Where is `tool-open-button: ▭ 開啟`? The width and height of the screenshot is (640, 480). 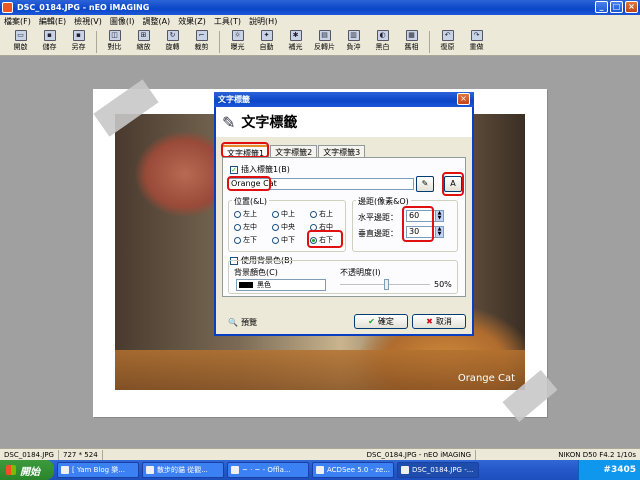 tool-open-button: ▭ 開啟 is located at coordinates (20, 41).